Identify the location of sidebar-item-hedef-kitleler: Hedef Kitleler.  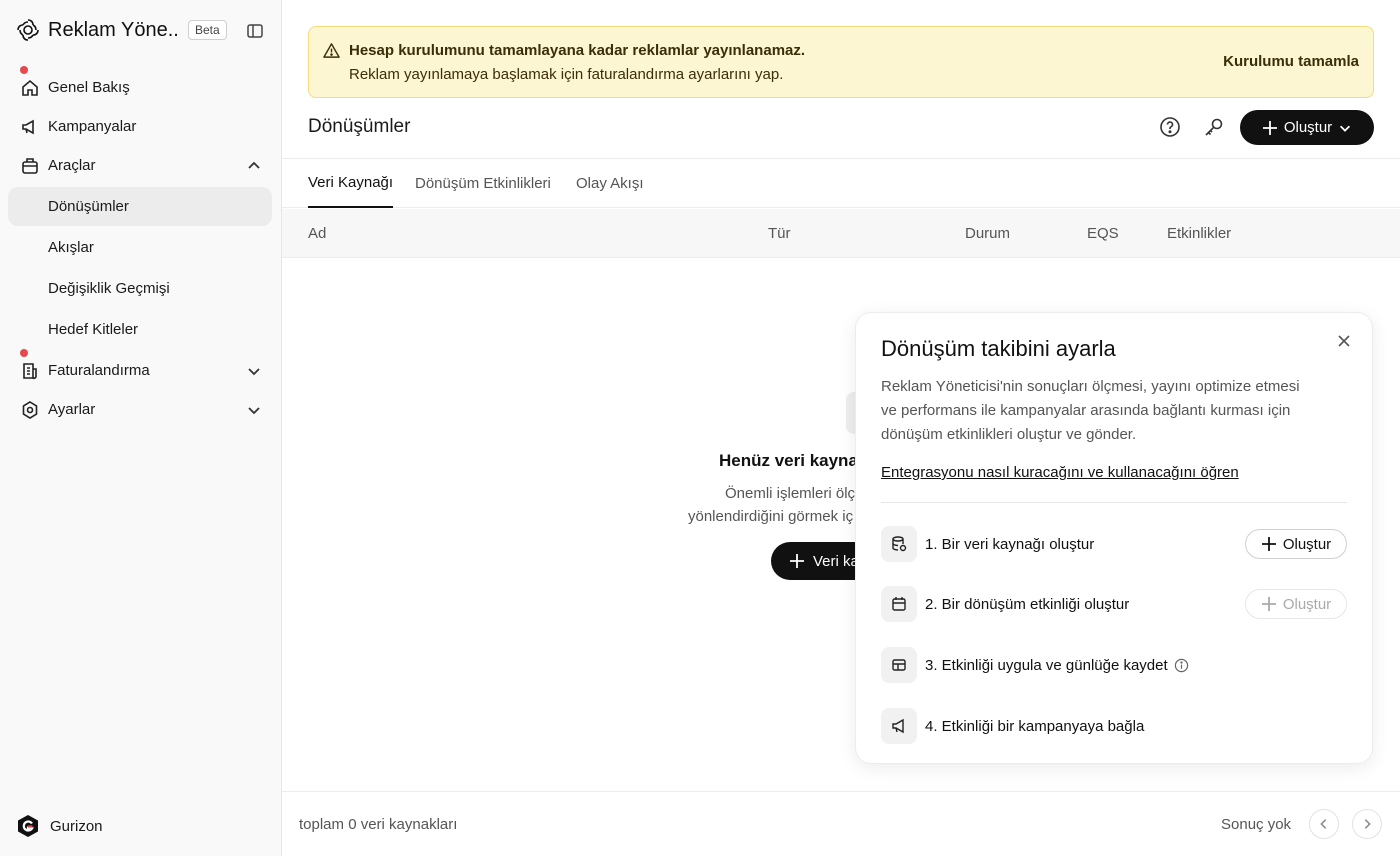
(140, 329).